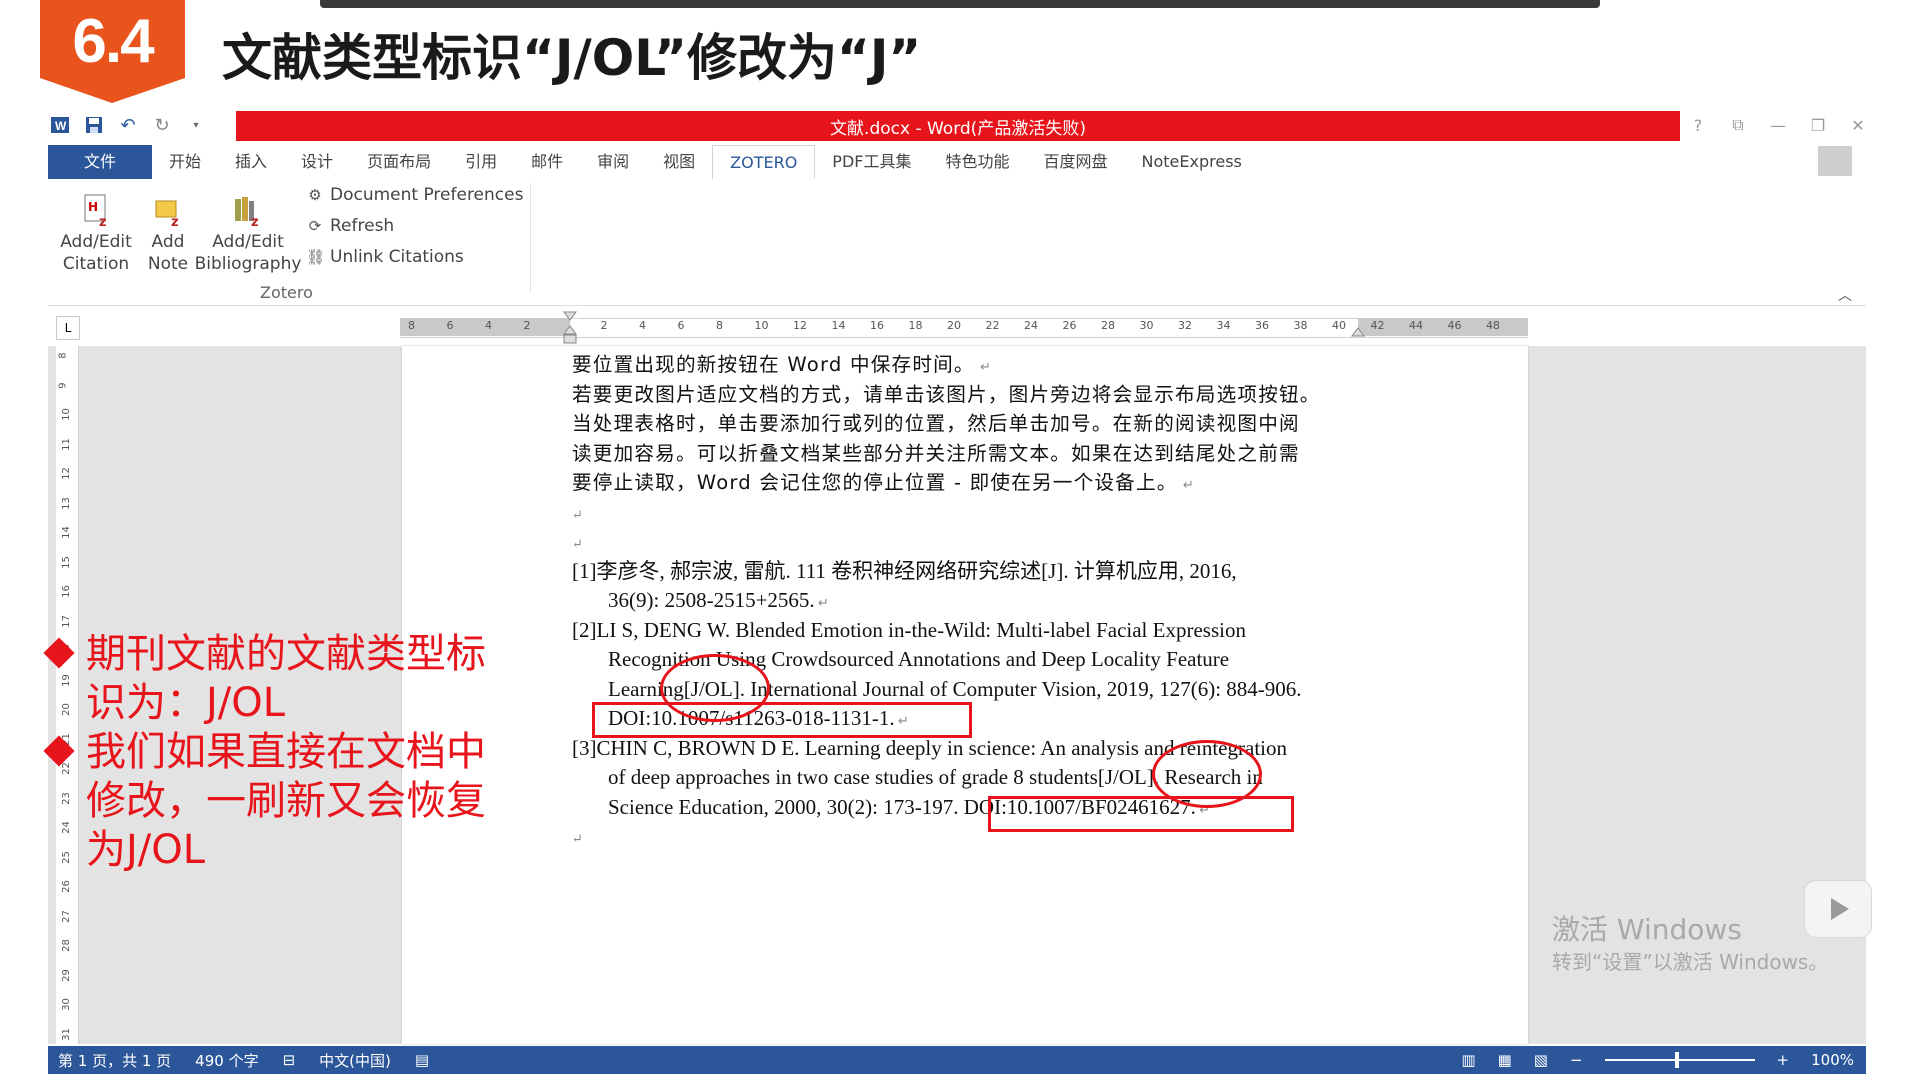 The image size is (1920, 1080). What do you see at coordinates (397, 257) in the screenshot?
I see `unlink-citations-label: Unlink Citations` at bounding box center [397, 257].